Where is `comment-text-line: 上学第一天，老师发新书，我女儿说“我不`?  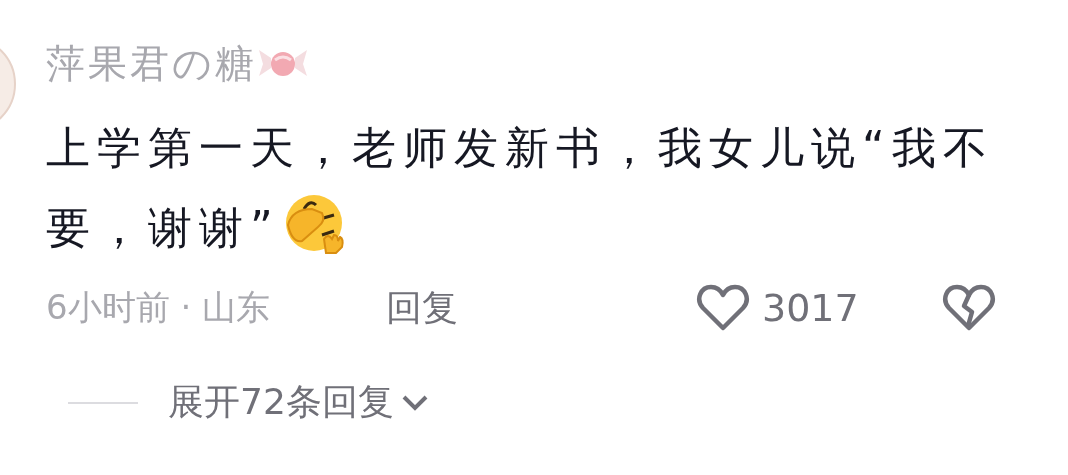 comment-text-line: 上学第一天，老师发新书，我女儿说“我不 is located at coordinates (520, 148).